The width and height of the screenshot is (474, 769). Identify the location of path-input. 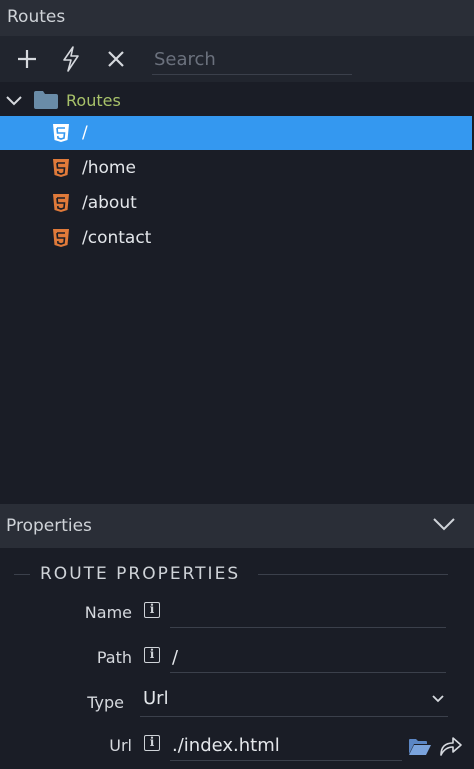
(308, 657).